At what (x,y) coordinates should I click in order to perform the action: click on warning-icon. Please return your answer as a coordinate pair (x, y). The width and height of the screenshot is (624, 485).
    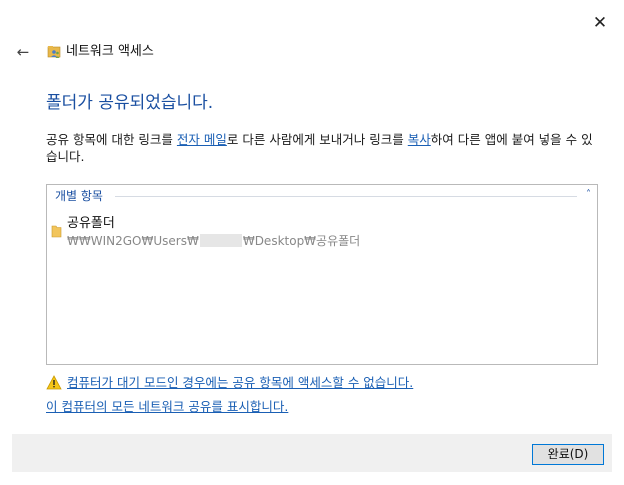
    Looking at the image, I should click on (54, 382).